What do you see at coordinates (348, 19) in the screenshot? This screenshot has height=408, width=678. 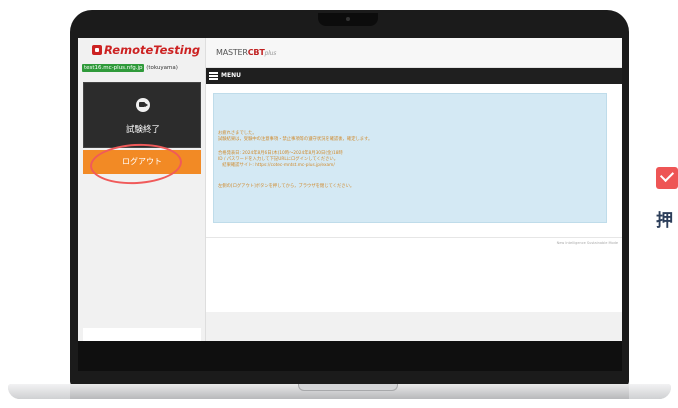 I see `webcam-icon` at bounding box center [348, 19].